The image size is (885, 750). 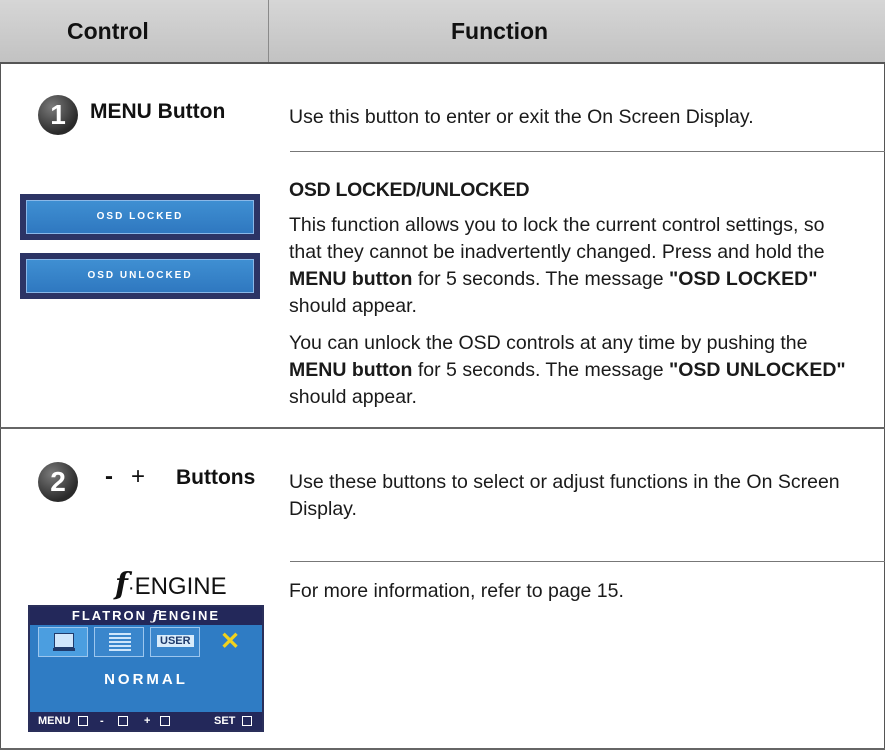 I want to click on panel-plus-label: +, so click(x=147, y=721).